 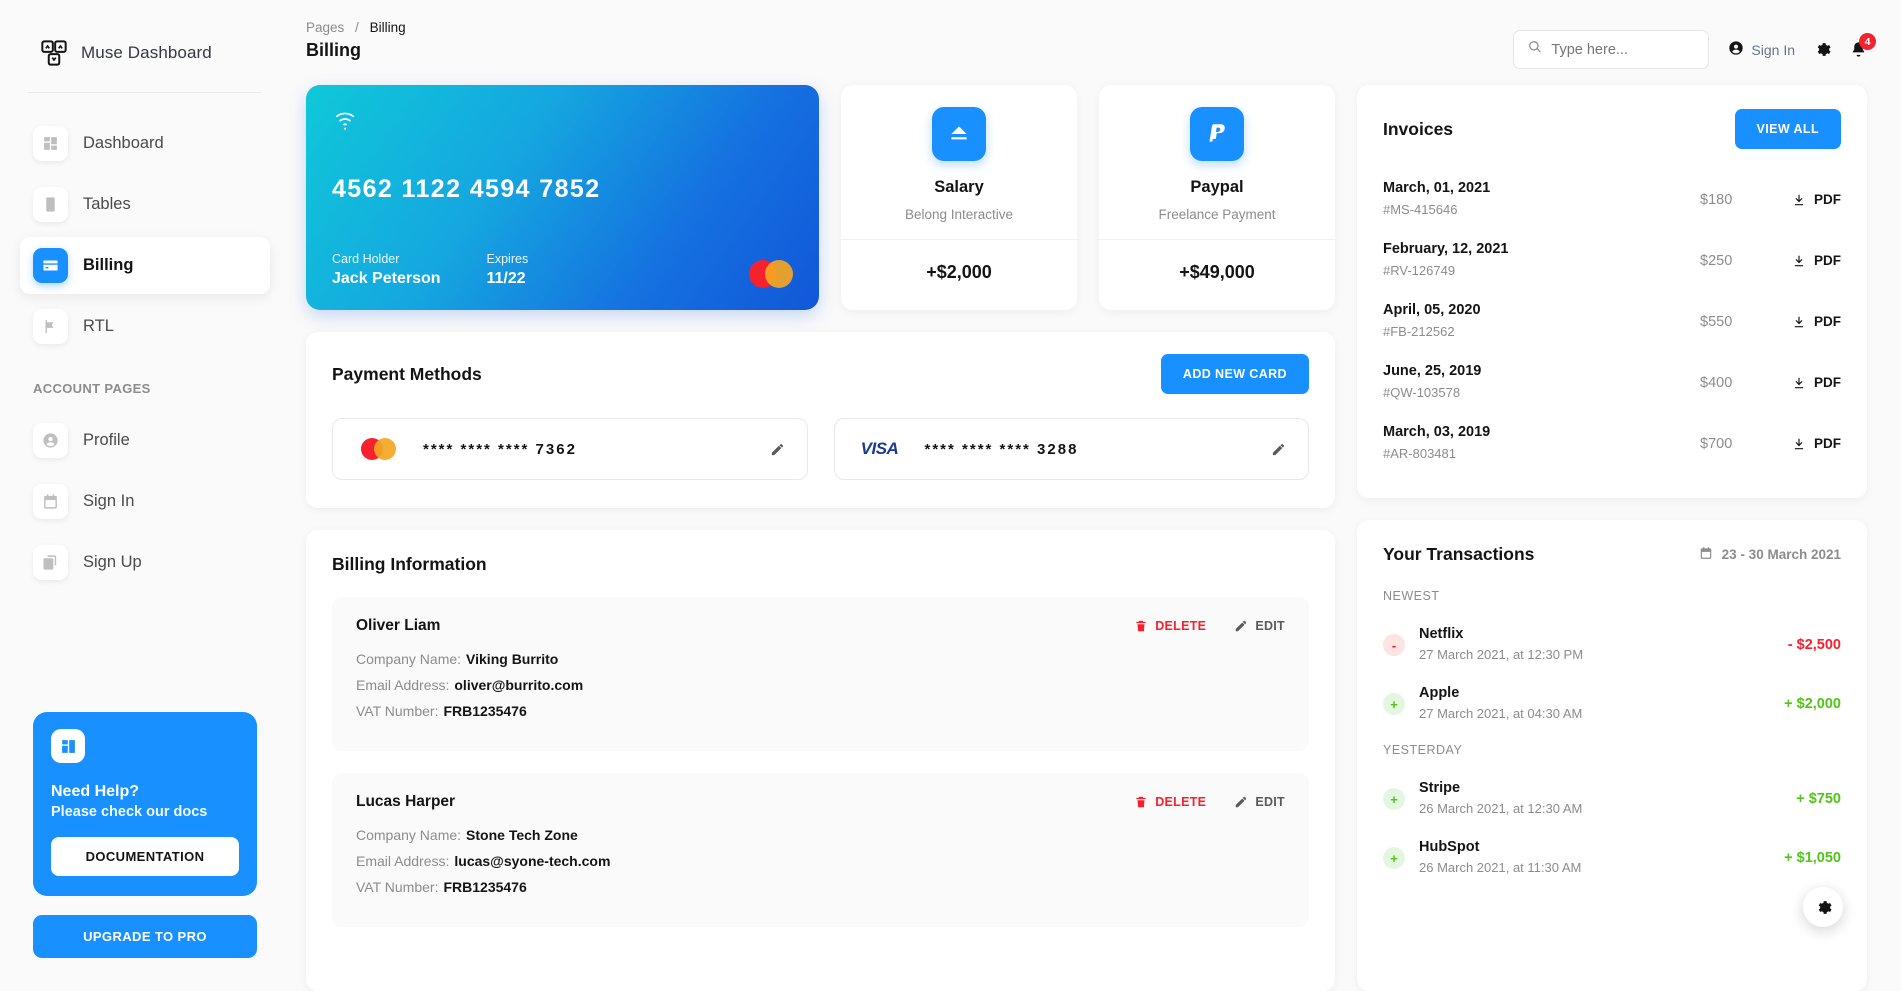 What do you see at coordinates (1612, 323) in the screenshot?
I see `invoice-row: April, 05, 2020 #FB-212562 $550 PDF` at bounding box center [1612, 323].